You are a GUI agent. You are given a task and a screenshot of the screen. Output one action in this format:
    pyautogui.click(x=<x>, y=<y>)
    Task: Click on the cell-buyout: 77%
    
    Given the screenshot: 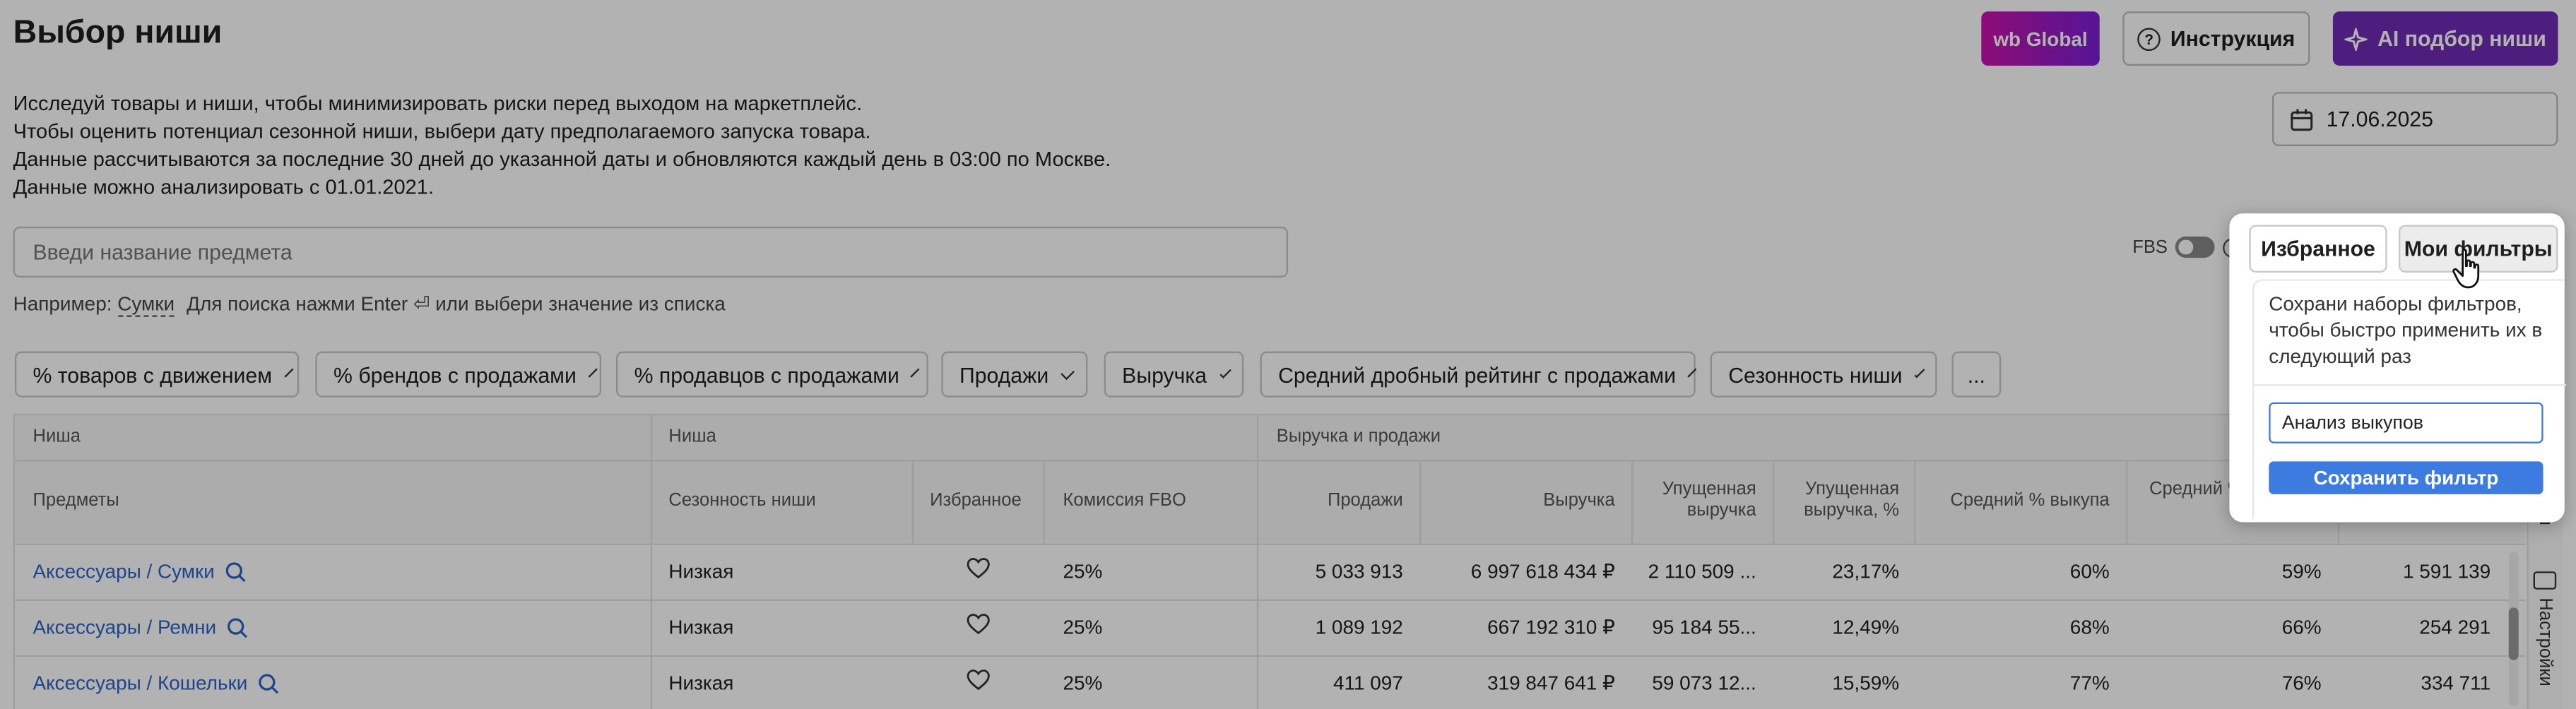 What is the action you would take?
    pyautogui.click(x=2089, y=683)
    